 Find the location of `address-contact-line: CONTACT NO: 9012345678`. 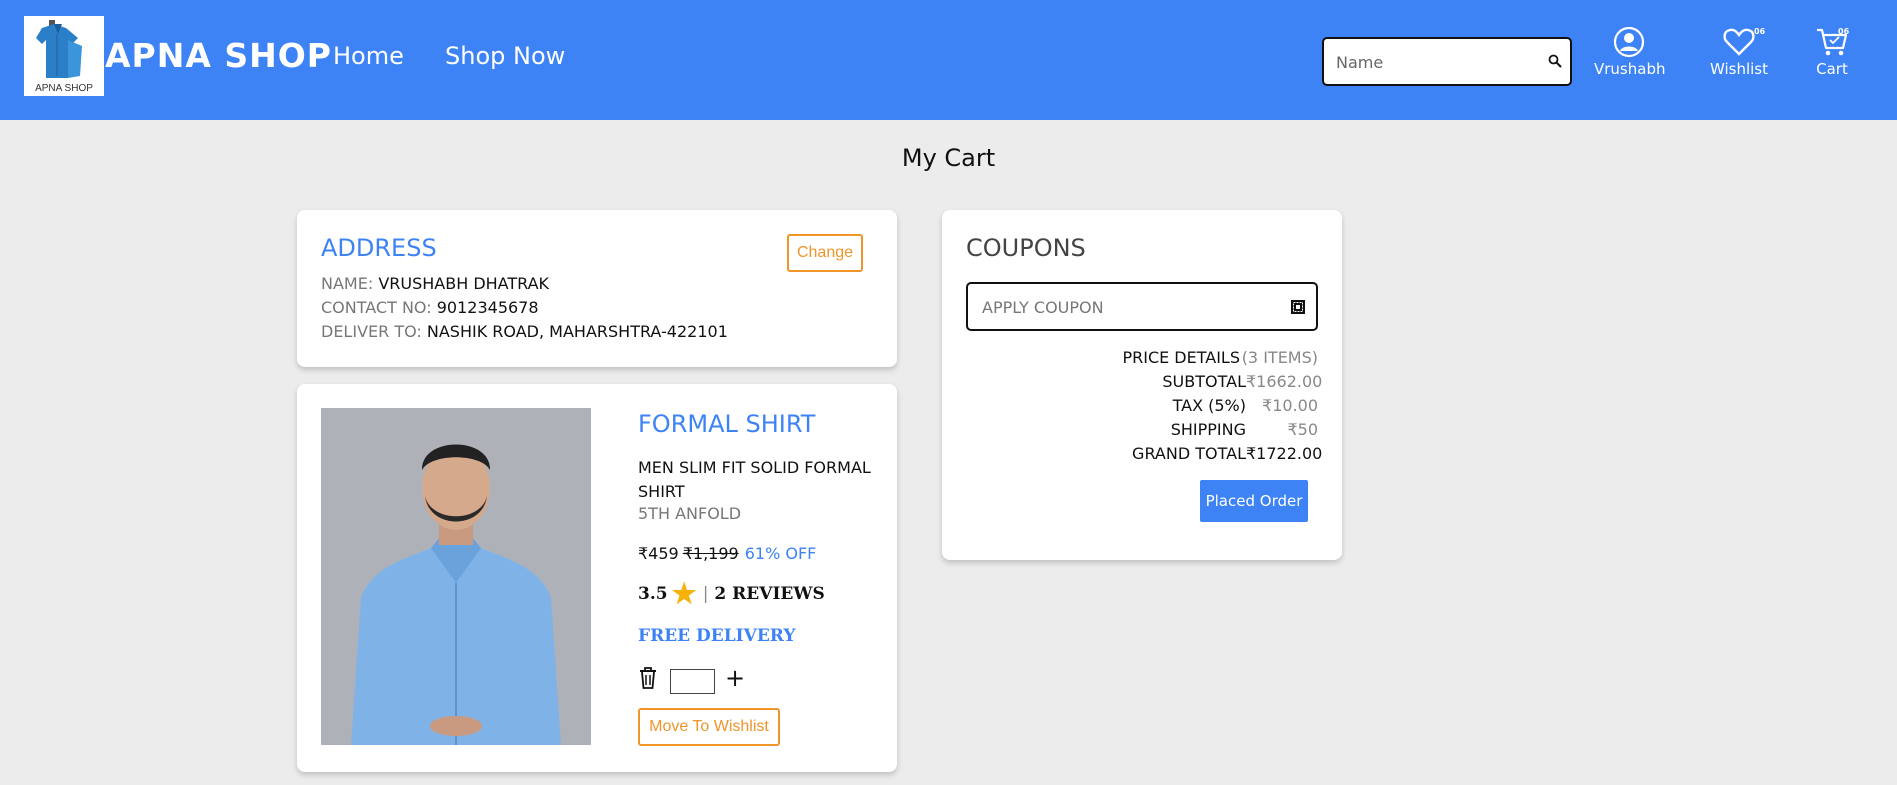

address-contact-line: CONTACT NO: 9012345678 is located at coordinates (430, 307).